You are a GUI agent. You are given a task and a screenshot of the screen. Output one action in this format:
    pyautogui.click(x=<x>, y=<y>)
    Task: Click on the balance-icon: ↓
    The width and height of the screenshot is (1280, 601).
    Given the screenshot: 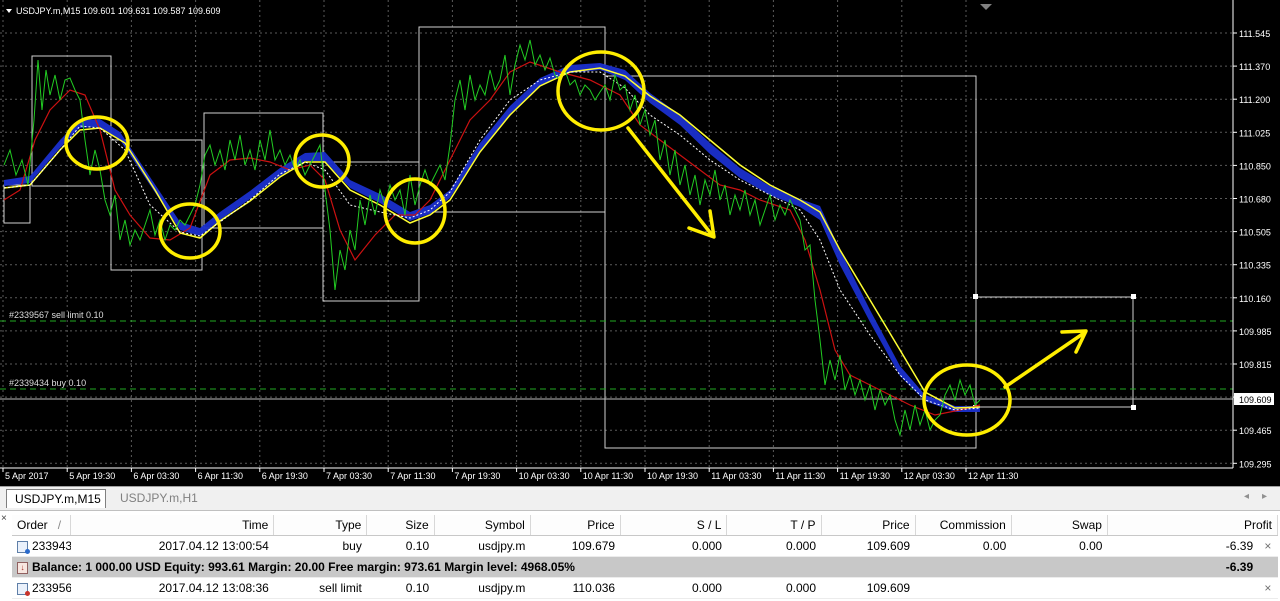 What is the action you would take?
    pyautogui.click(x=22, y=567)
    